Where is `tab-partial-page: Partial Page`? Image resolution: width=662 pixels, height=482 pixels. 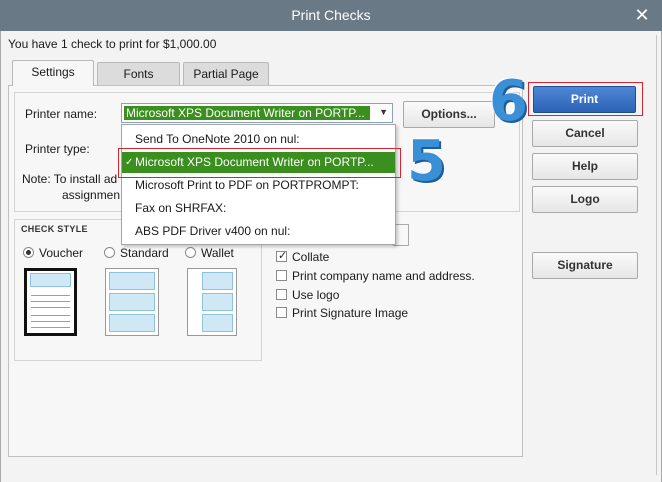 tab-partial-page: Partial Page is located at coordinates (226, 74).